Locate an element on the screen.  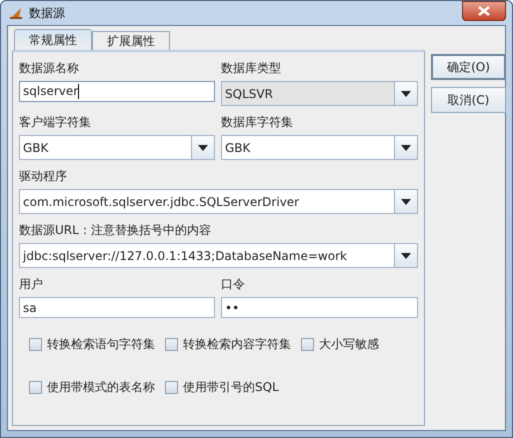
input-field: sqlserver is located at coordinates (117, 91).